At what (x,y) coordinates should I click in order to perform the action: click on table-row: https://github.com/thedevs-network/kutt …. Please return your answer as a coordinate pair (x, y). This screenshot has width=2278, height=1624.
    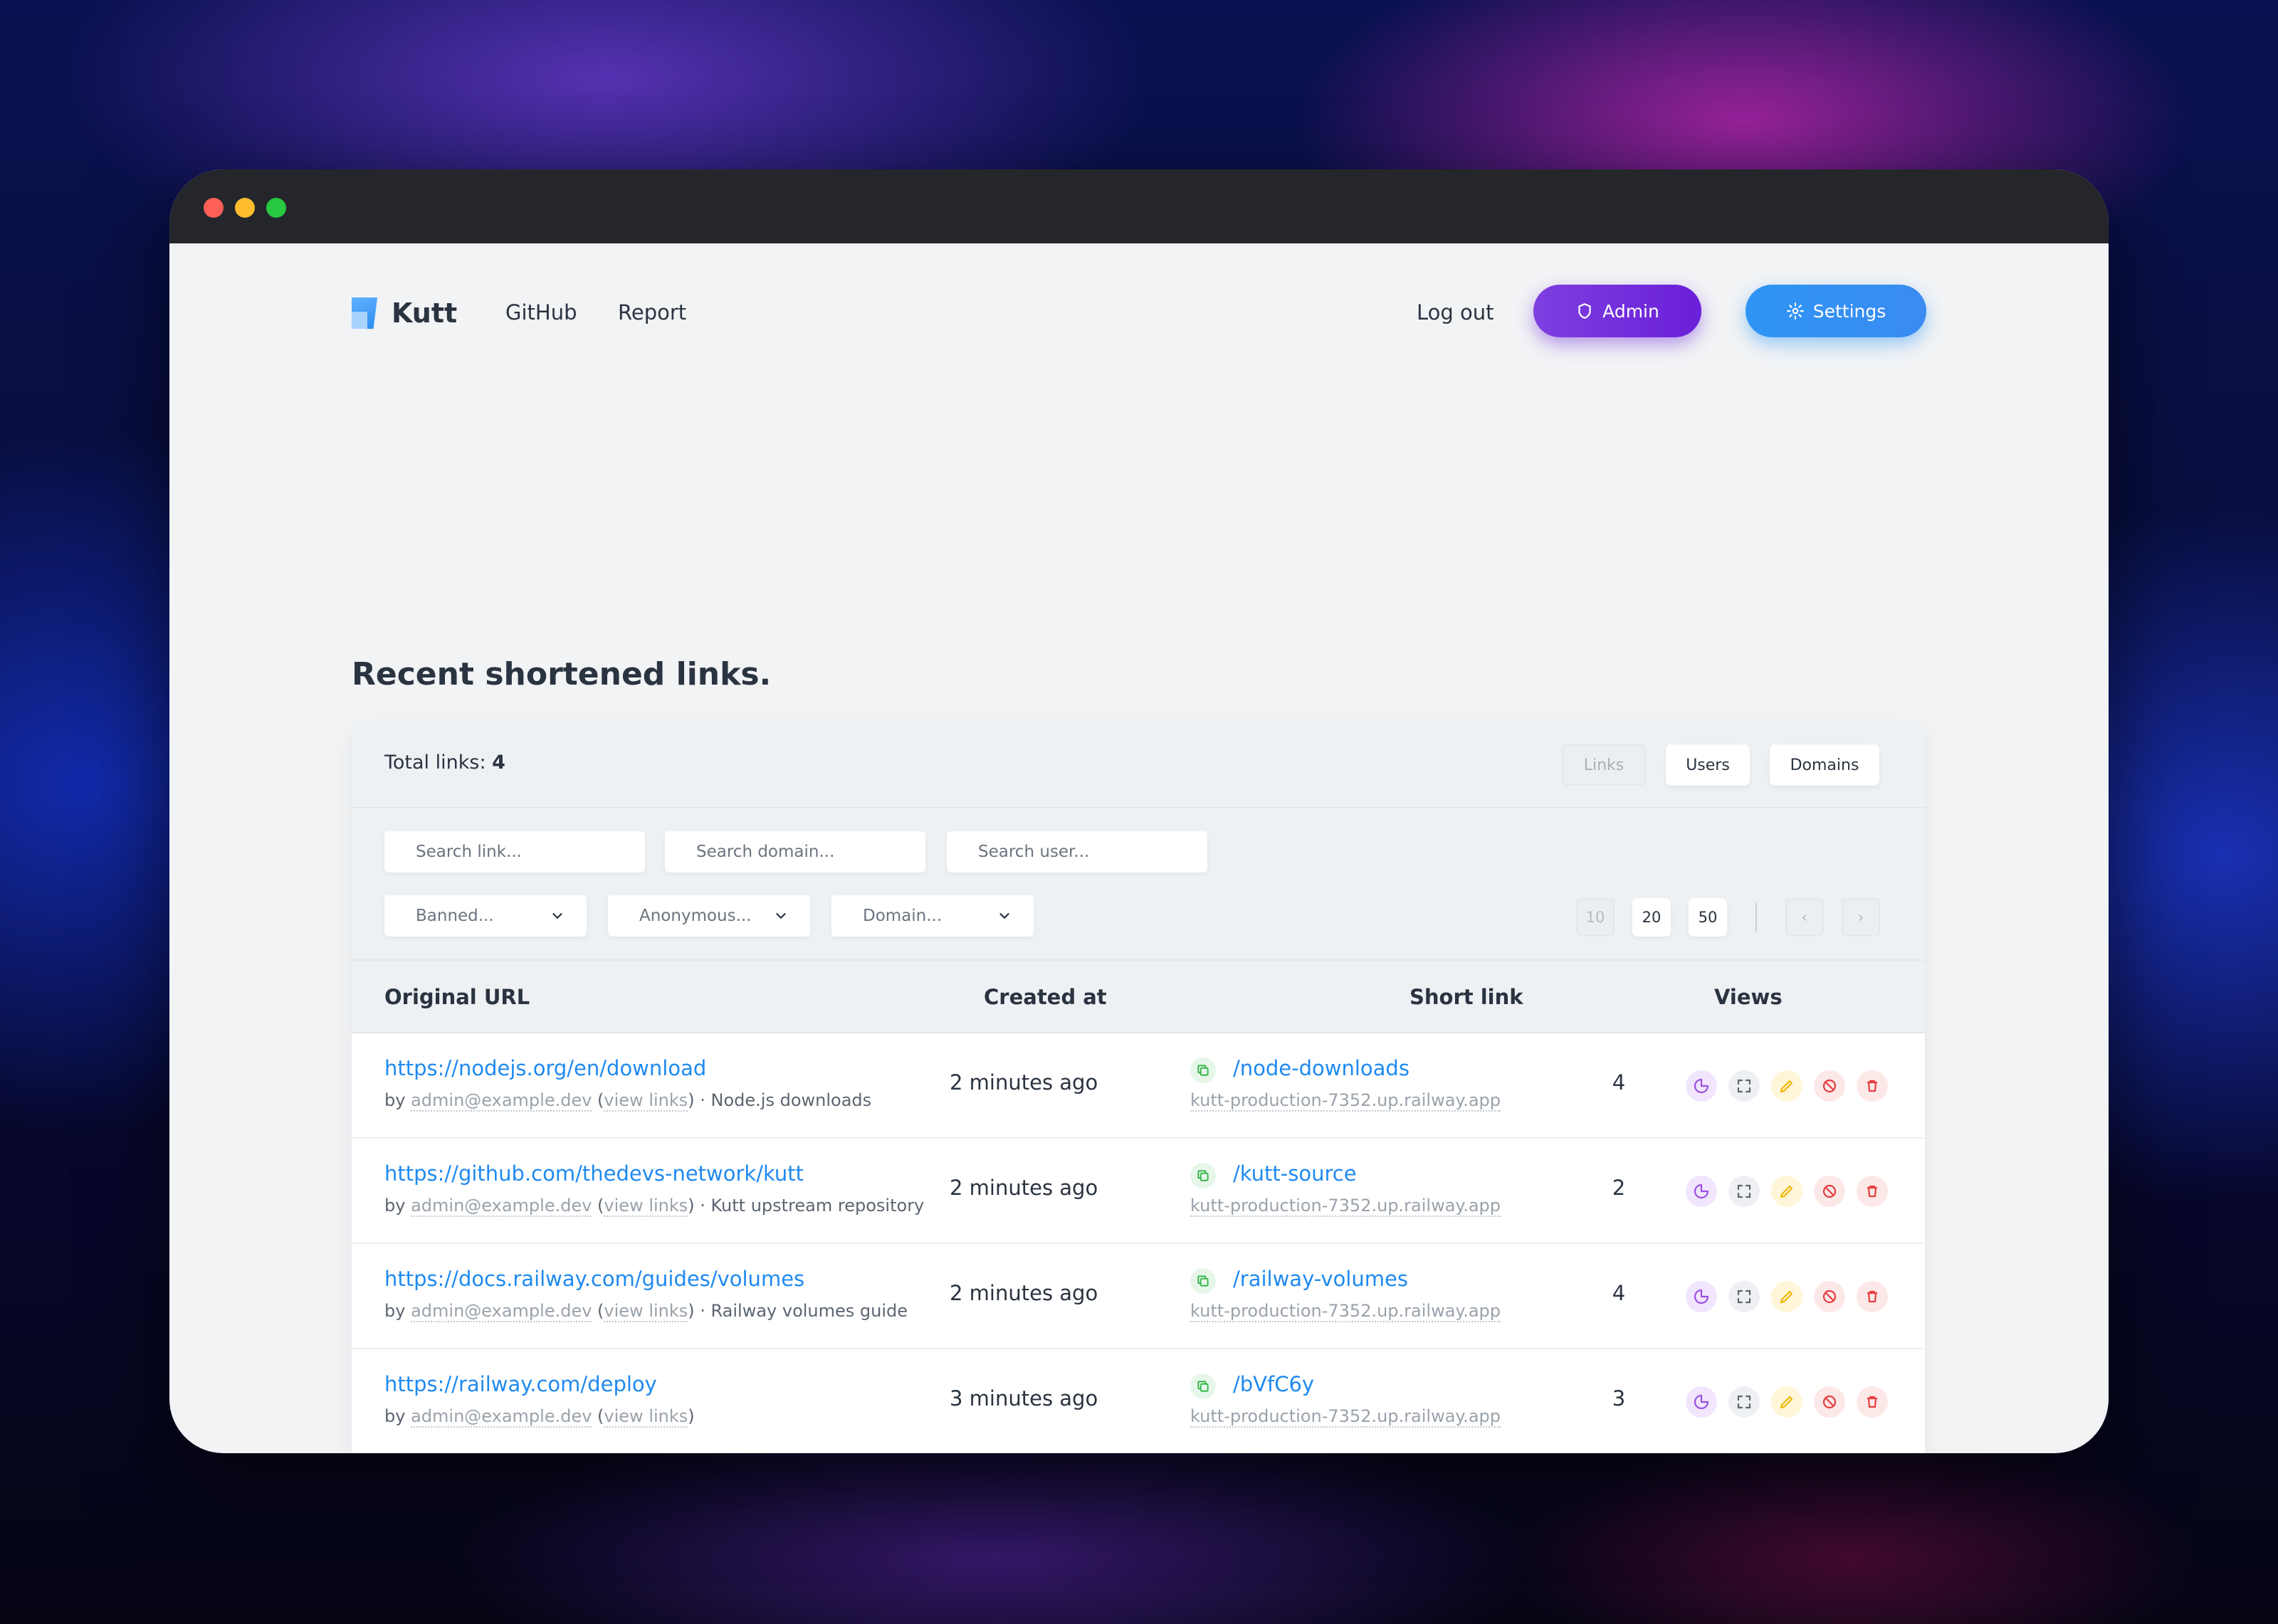
    Looking at the image, I should click on (1138, 1191).